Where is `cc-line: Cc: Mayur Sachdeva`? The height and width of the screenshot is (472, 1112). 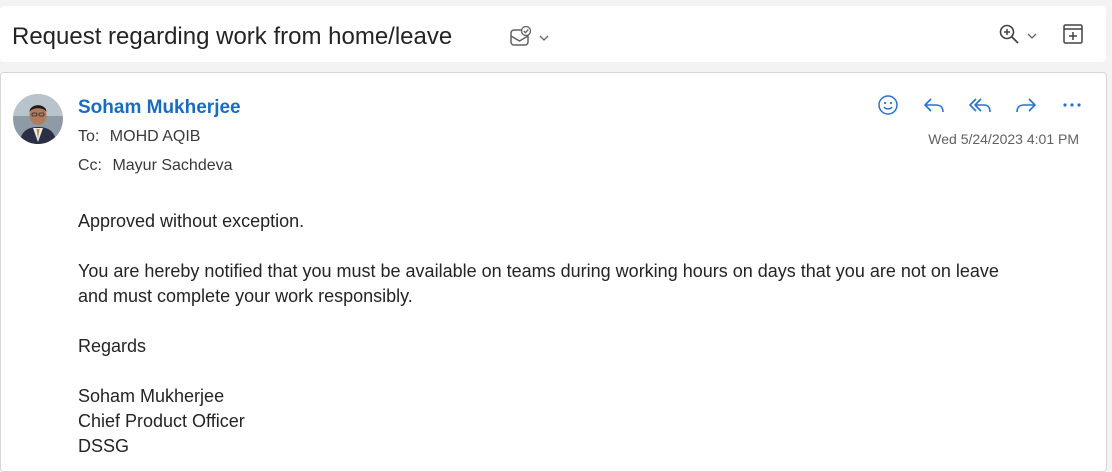
cc-line: Cc: Mayur Sachdeva is located at coordinates (155, 166).